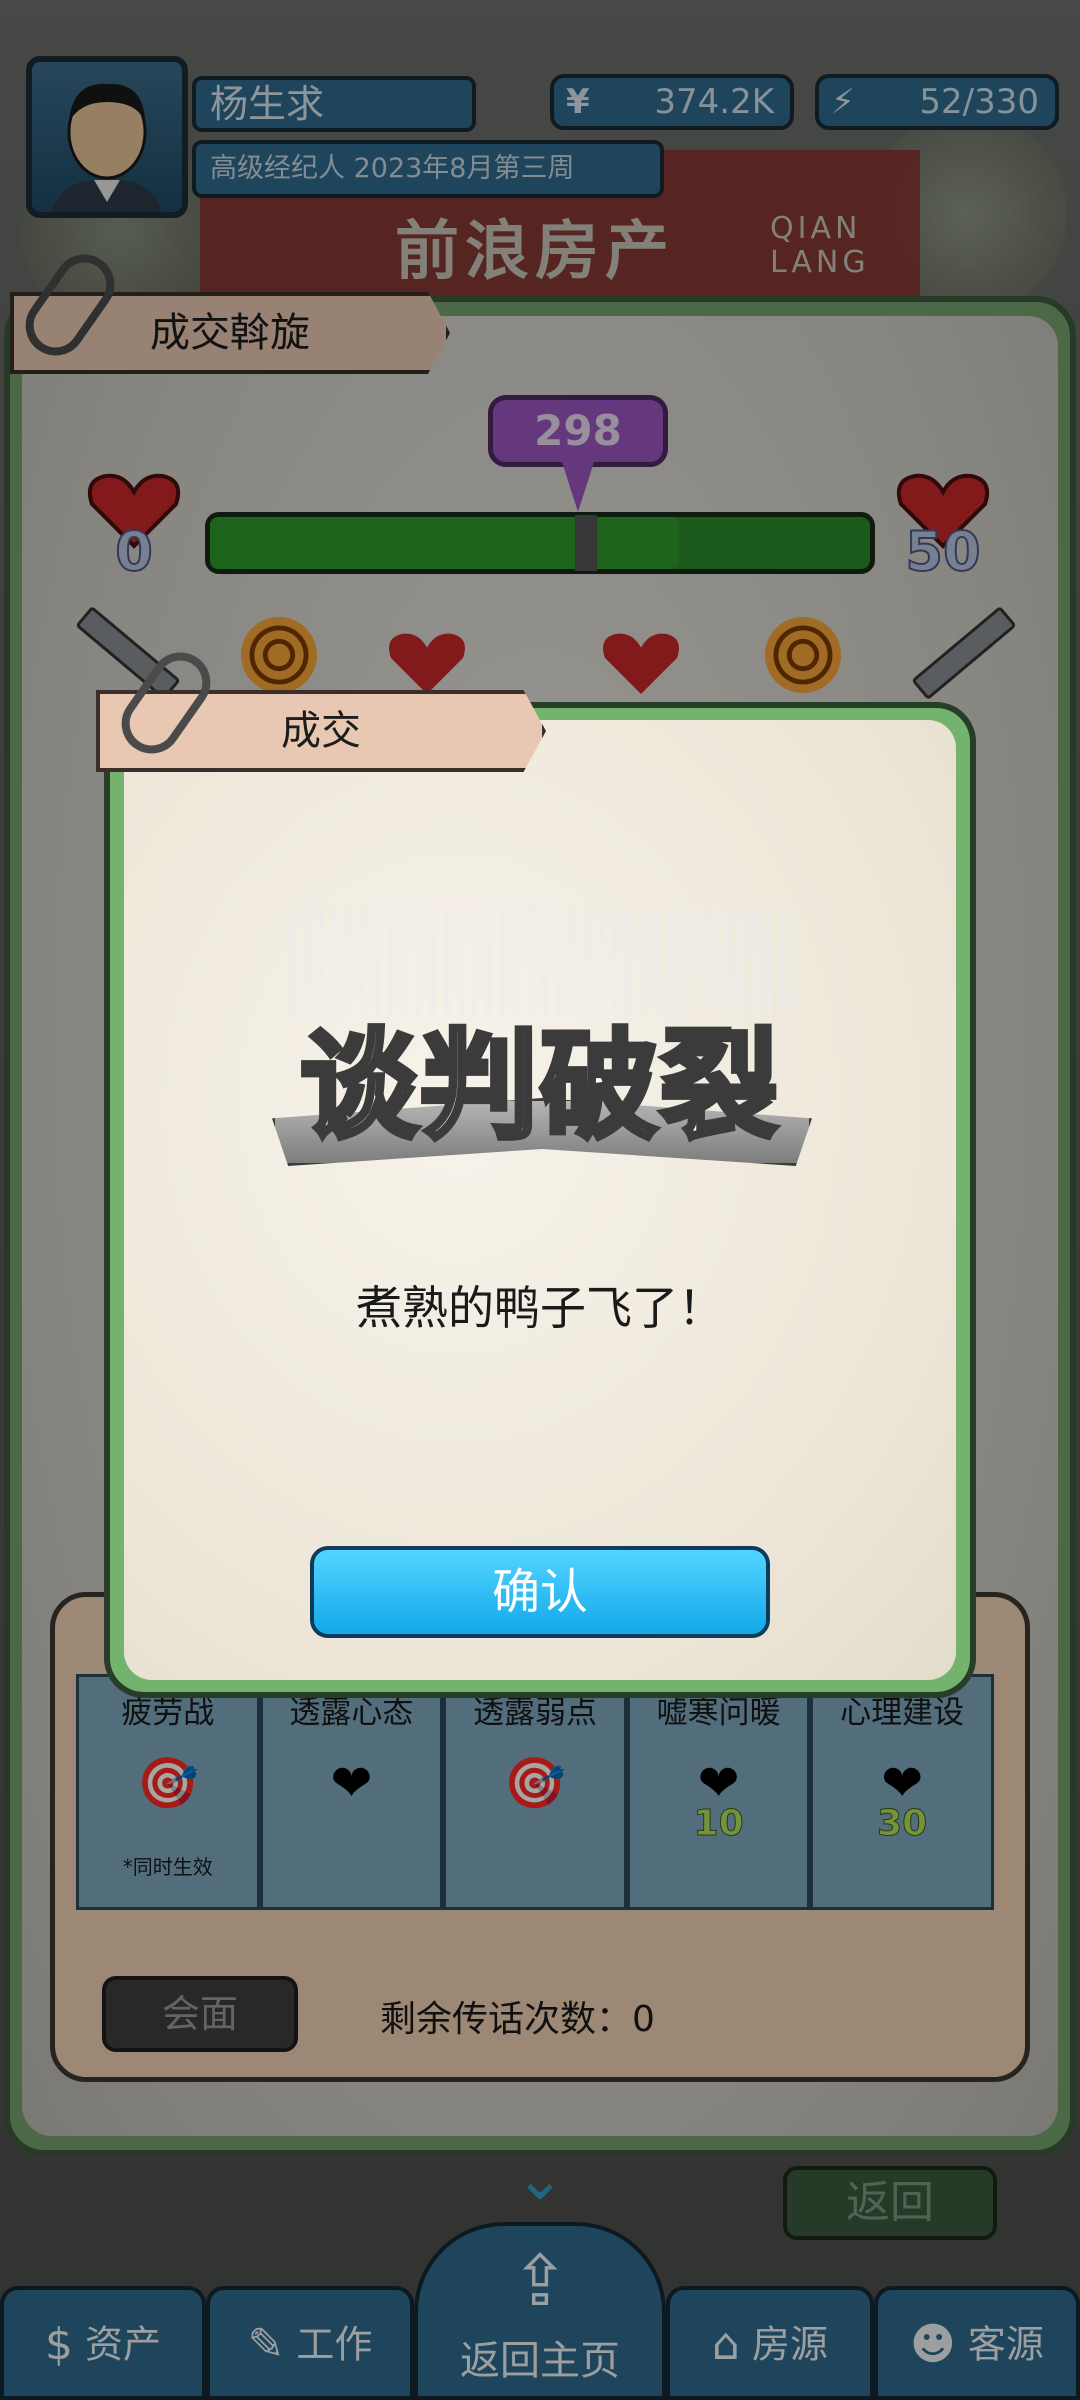 This screenshot has height=2400, width=1080. I want to click on dialog-headline: 谈判破裂, so click(538, 1086).